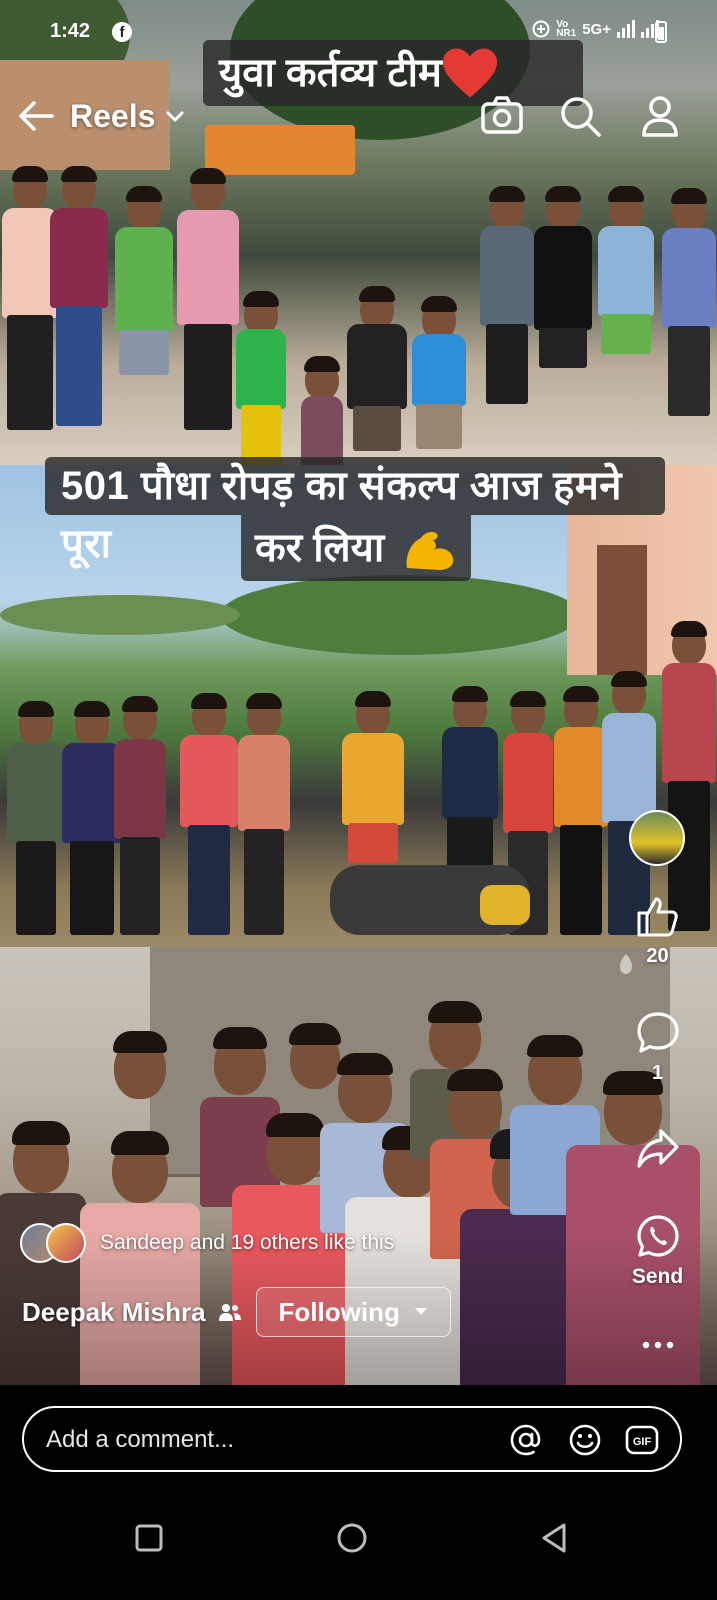 This screenshot has height=1600, width=717. What do you see at coordinates (420, 1311) in the screenshot?
I see `caret-down-icon` at bounding box center [420, 1311].